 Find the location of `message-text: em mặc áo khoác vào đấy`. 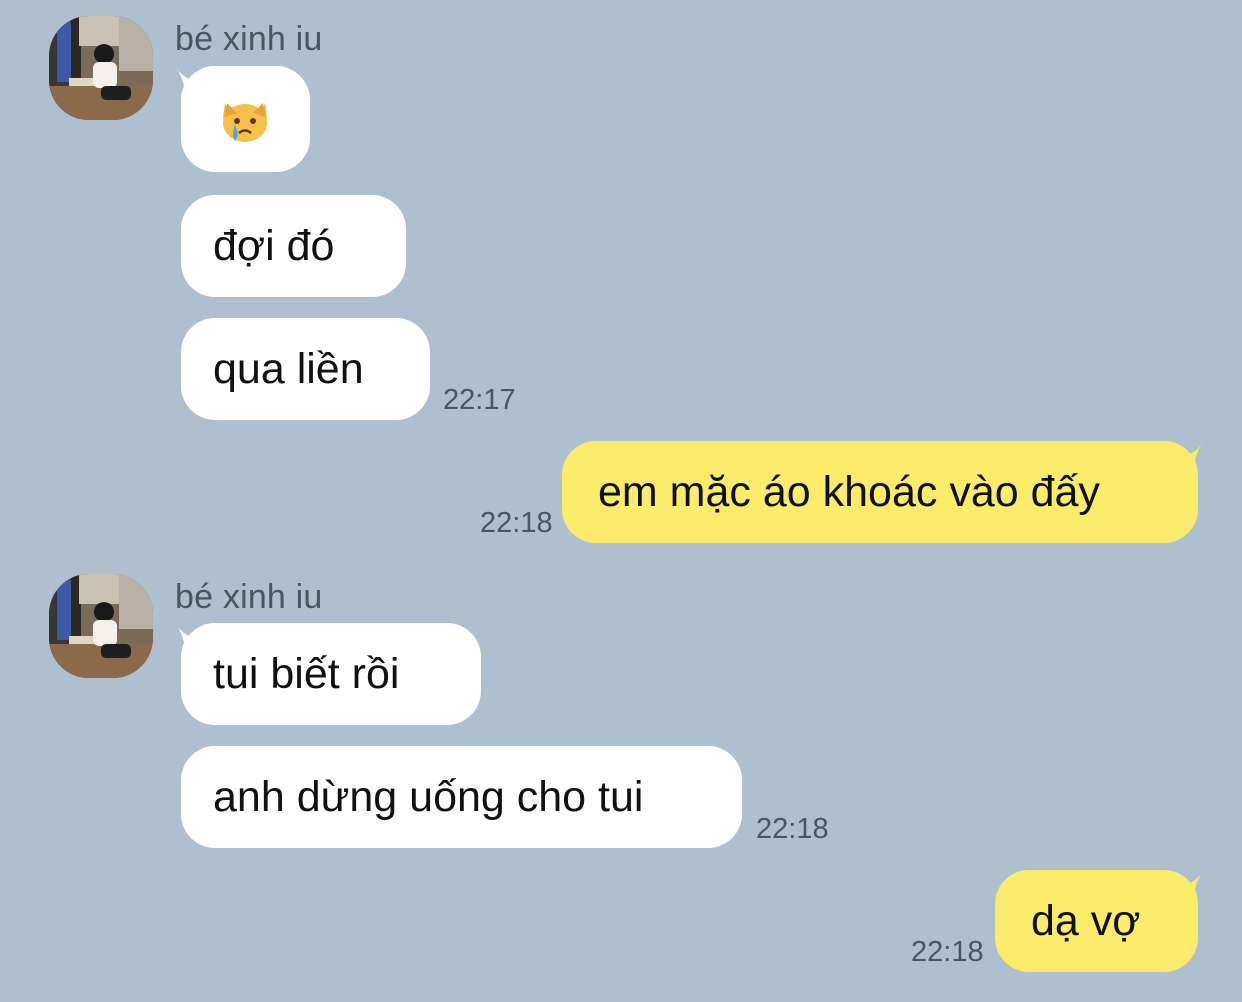

message-text: em mặc áo khoác vào đấy is located at coordinates (849, 491).